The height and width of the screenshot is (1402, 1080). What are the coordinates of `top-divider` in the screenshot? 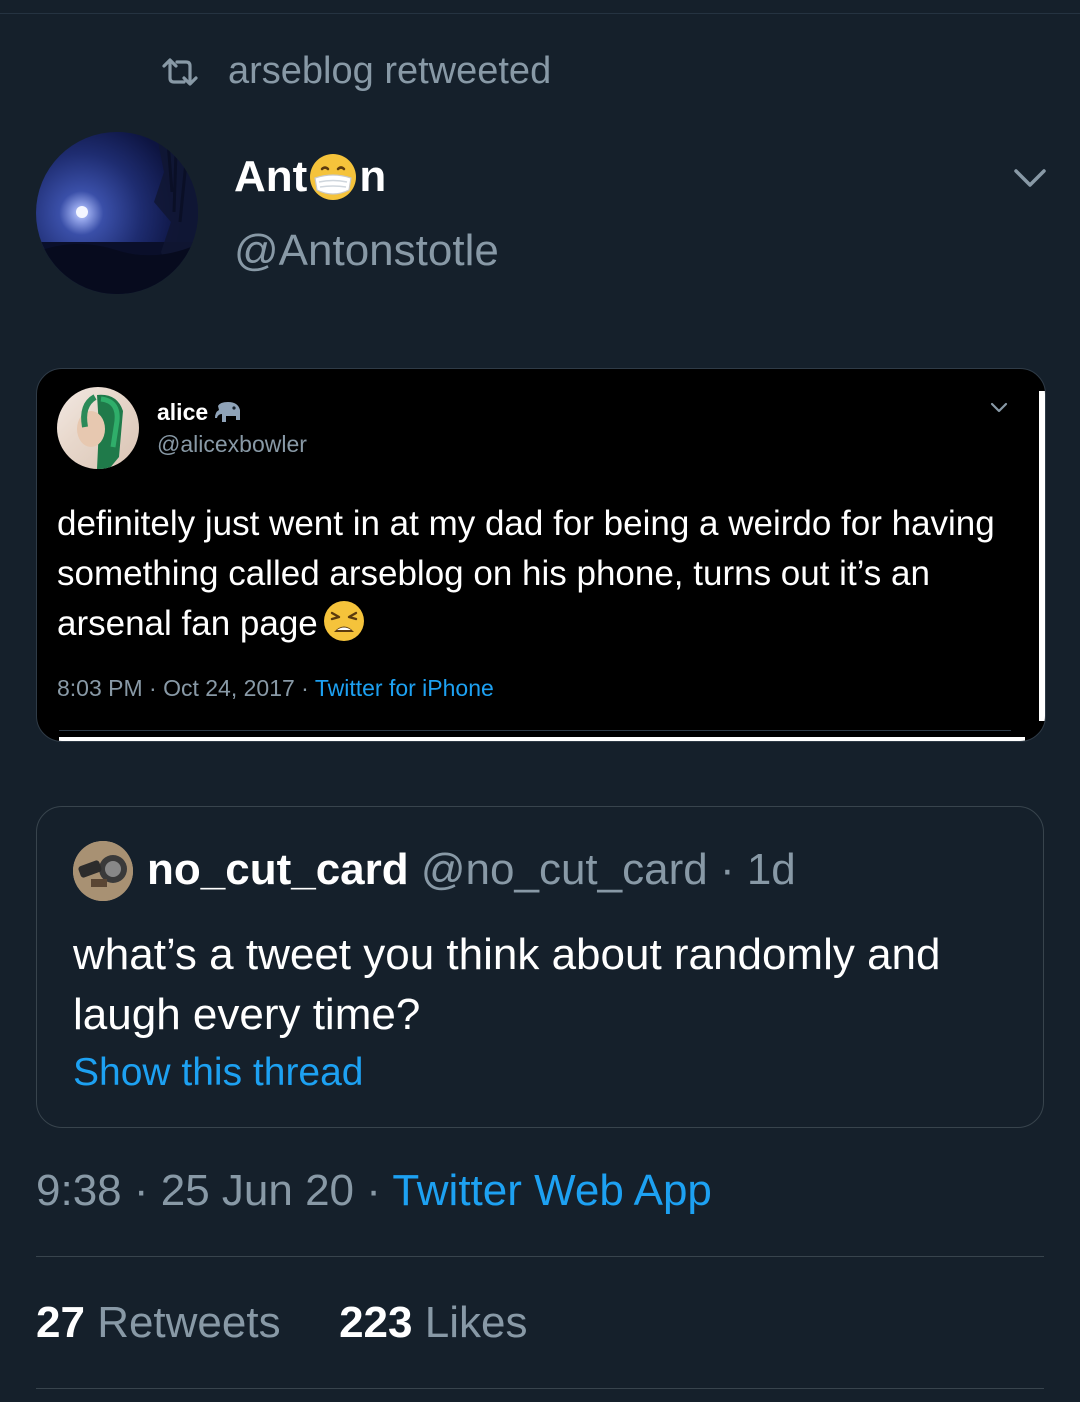 It's located at (540, 13).